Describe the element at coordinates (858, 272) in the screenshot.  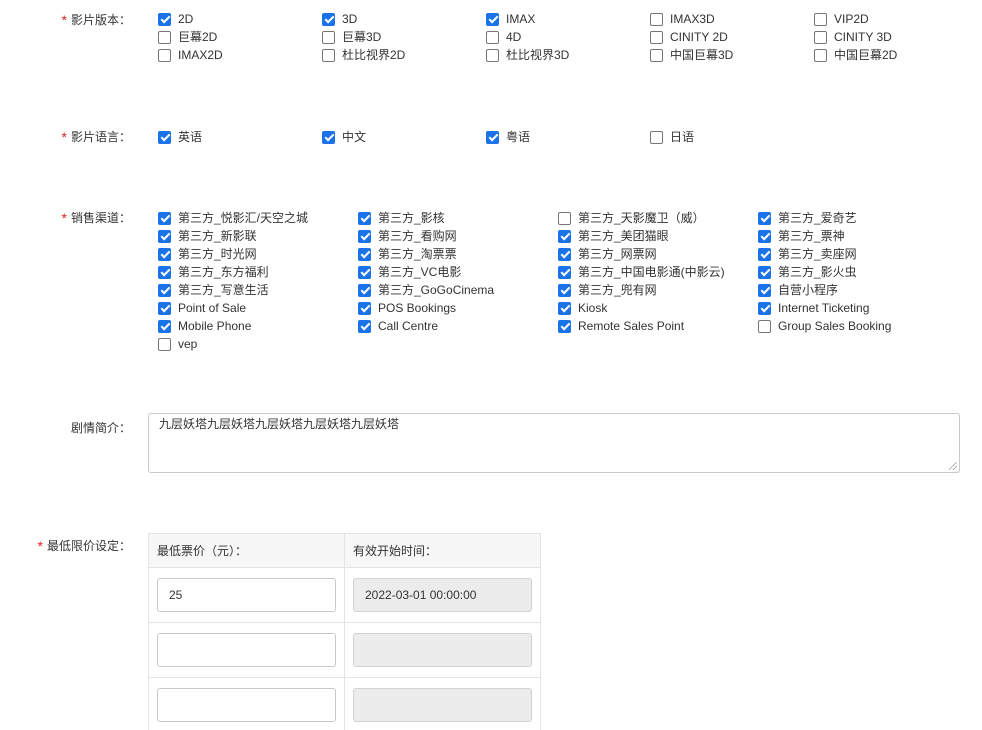
I see `sales-channel-option: 第三方_影火虫` at that location.